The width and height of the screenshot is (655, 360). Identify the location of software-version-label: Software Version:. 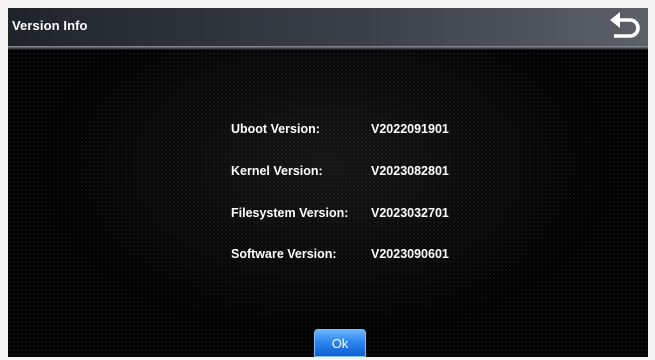
(284, 254).